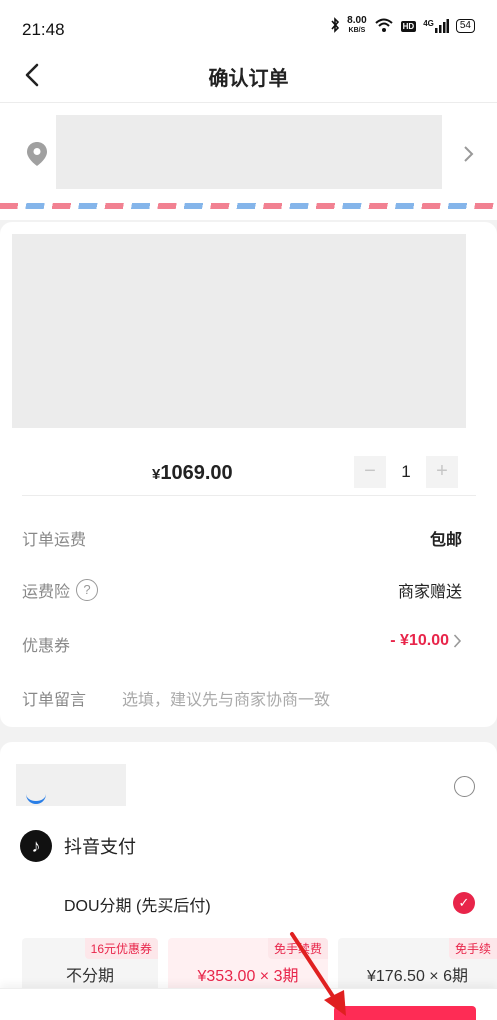  I want to click on network-type: 4G, so click(428, 23).